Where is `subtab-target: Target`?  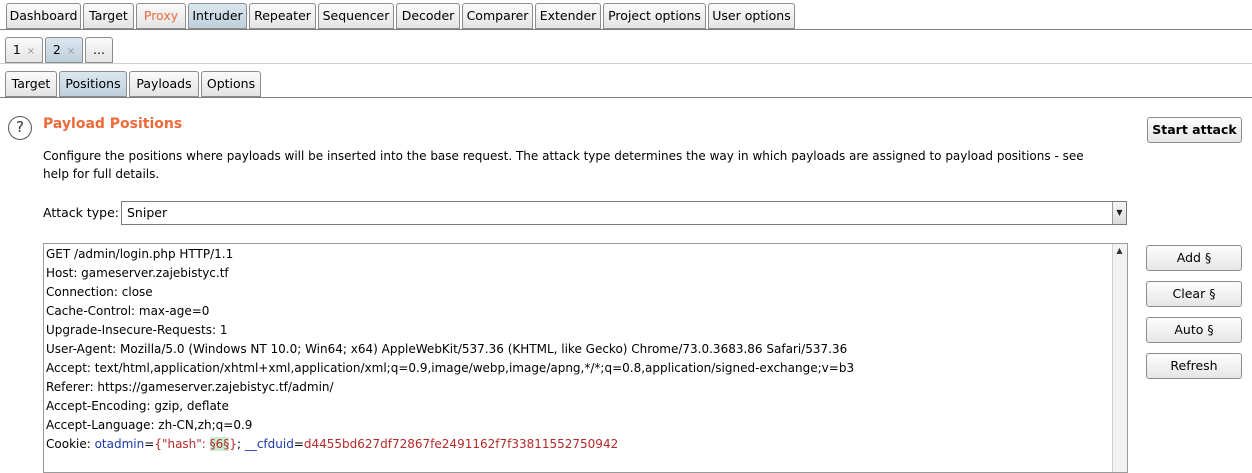 subtab-target: Target is located at coordinates (31, 84).